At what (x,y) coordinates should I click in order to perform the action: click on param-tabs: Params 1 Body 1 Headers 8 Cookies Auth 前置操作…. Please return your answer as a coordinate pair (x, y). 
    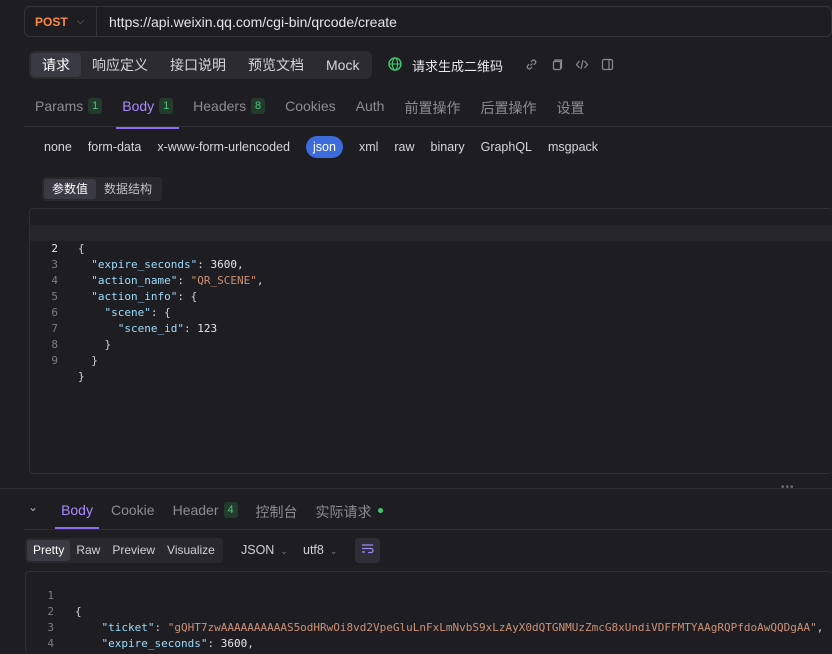
    Looking at the image, I should click on (309, 111).